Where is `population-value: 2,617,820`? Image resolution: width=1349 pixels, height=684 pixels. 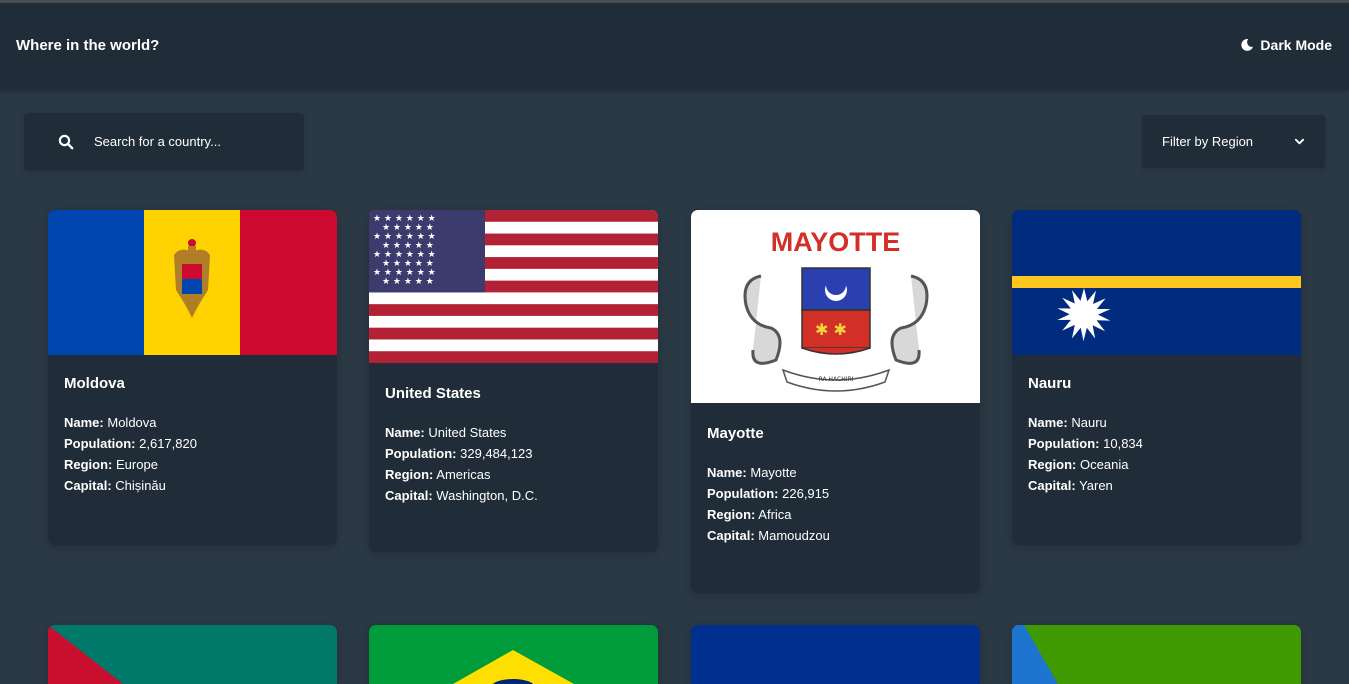 population-value: 2,617,820 is located at coordinates (168, 443).